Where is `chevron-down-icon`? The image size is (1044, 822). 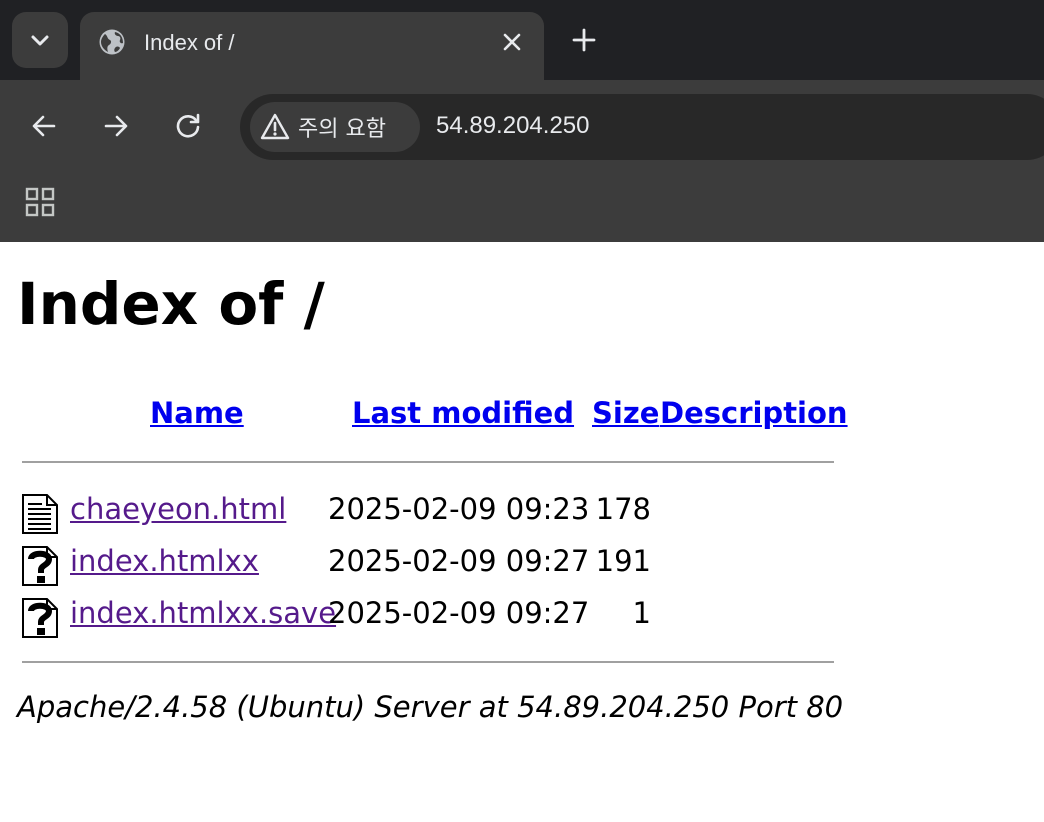
chevron-down-icon is located at coordinates (40, 40).